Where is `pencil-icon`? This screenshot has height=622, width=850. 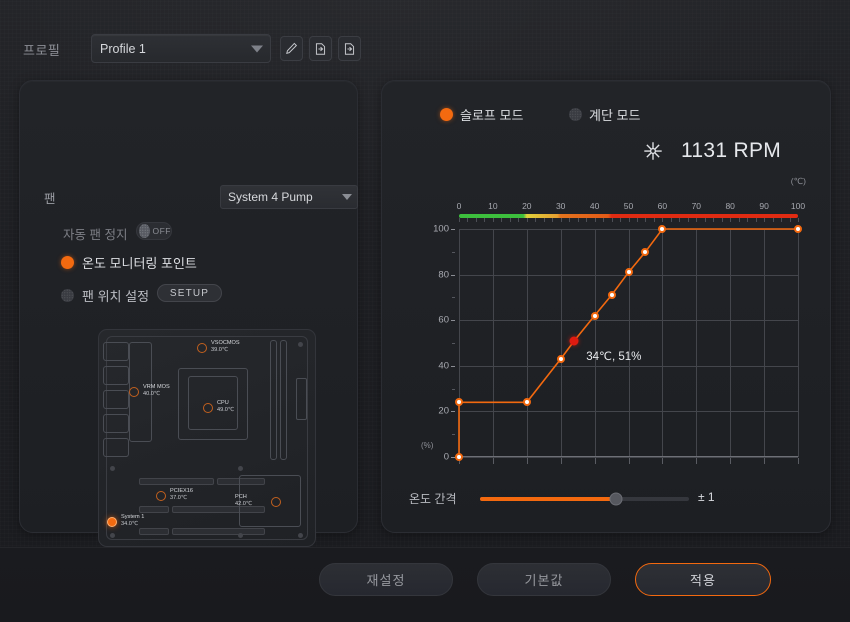
pencil-icon is located at coordinates (292, 48).